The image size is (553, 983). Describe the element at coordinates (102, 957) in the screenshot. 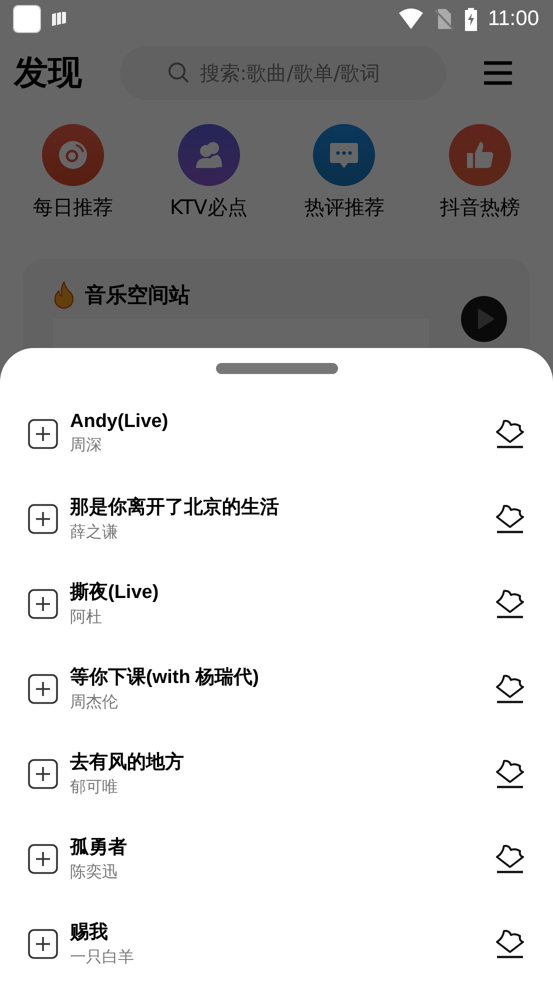

I see `artist-name: 一只白羊` at that location.